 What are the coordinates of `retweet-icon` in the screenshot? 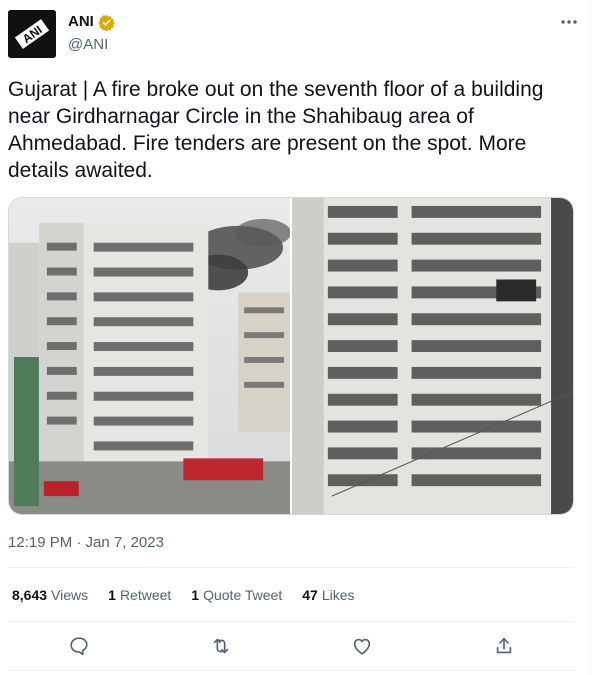 It's located at (221, 646).